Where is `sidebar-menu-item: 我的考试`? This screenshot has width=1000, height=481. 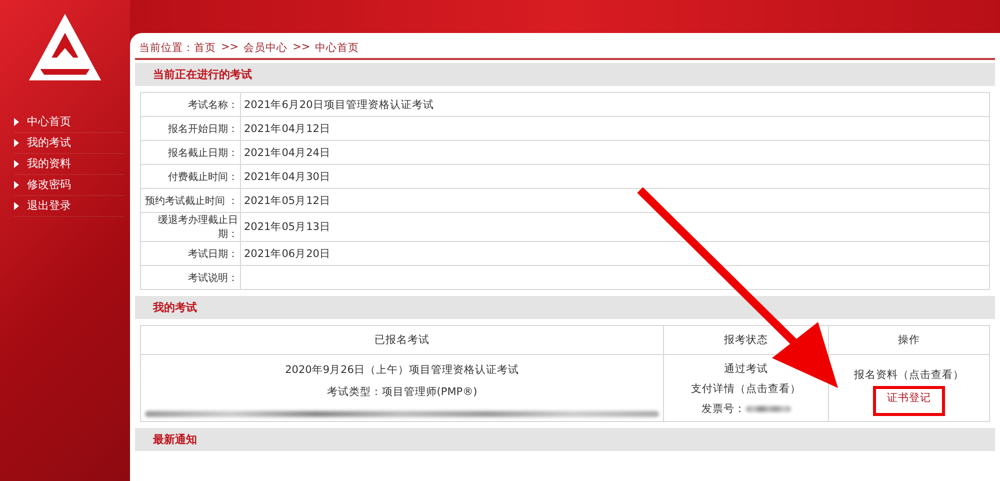 sidebar-menu-item: 我的考试 is located at coordinates (69, 143).